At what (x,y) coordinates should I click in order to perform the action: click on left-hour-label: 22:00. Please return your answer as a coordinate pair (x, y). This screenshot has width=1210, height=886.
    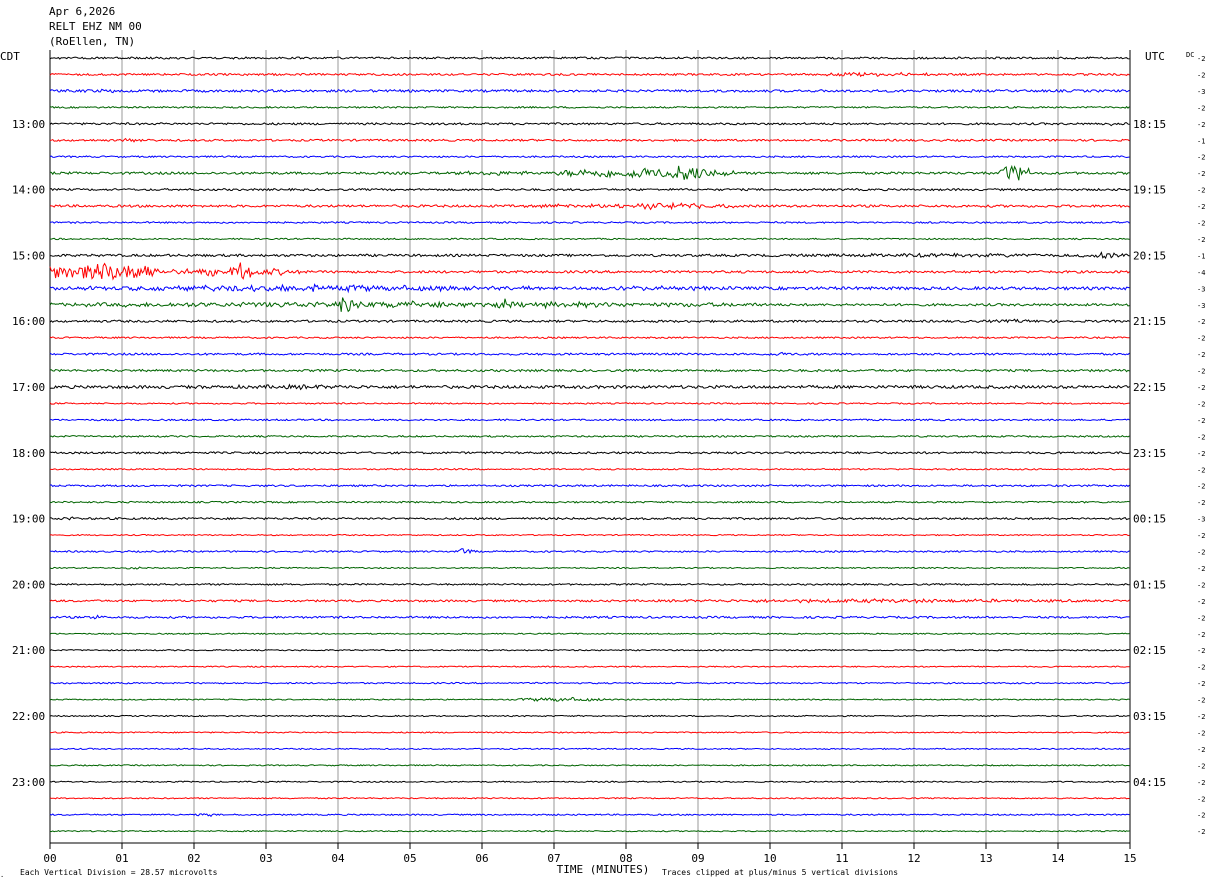
    Looking at the image, I should click on (28, 716).